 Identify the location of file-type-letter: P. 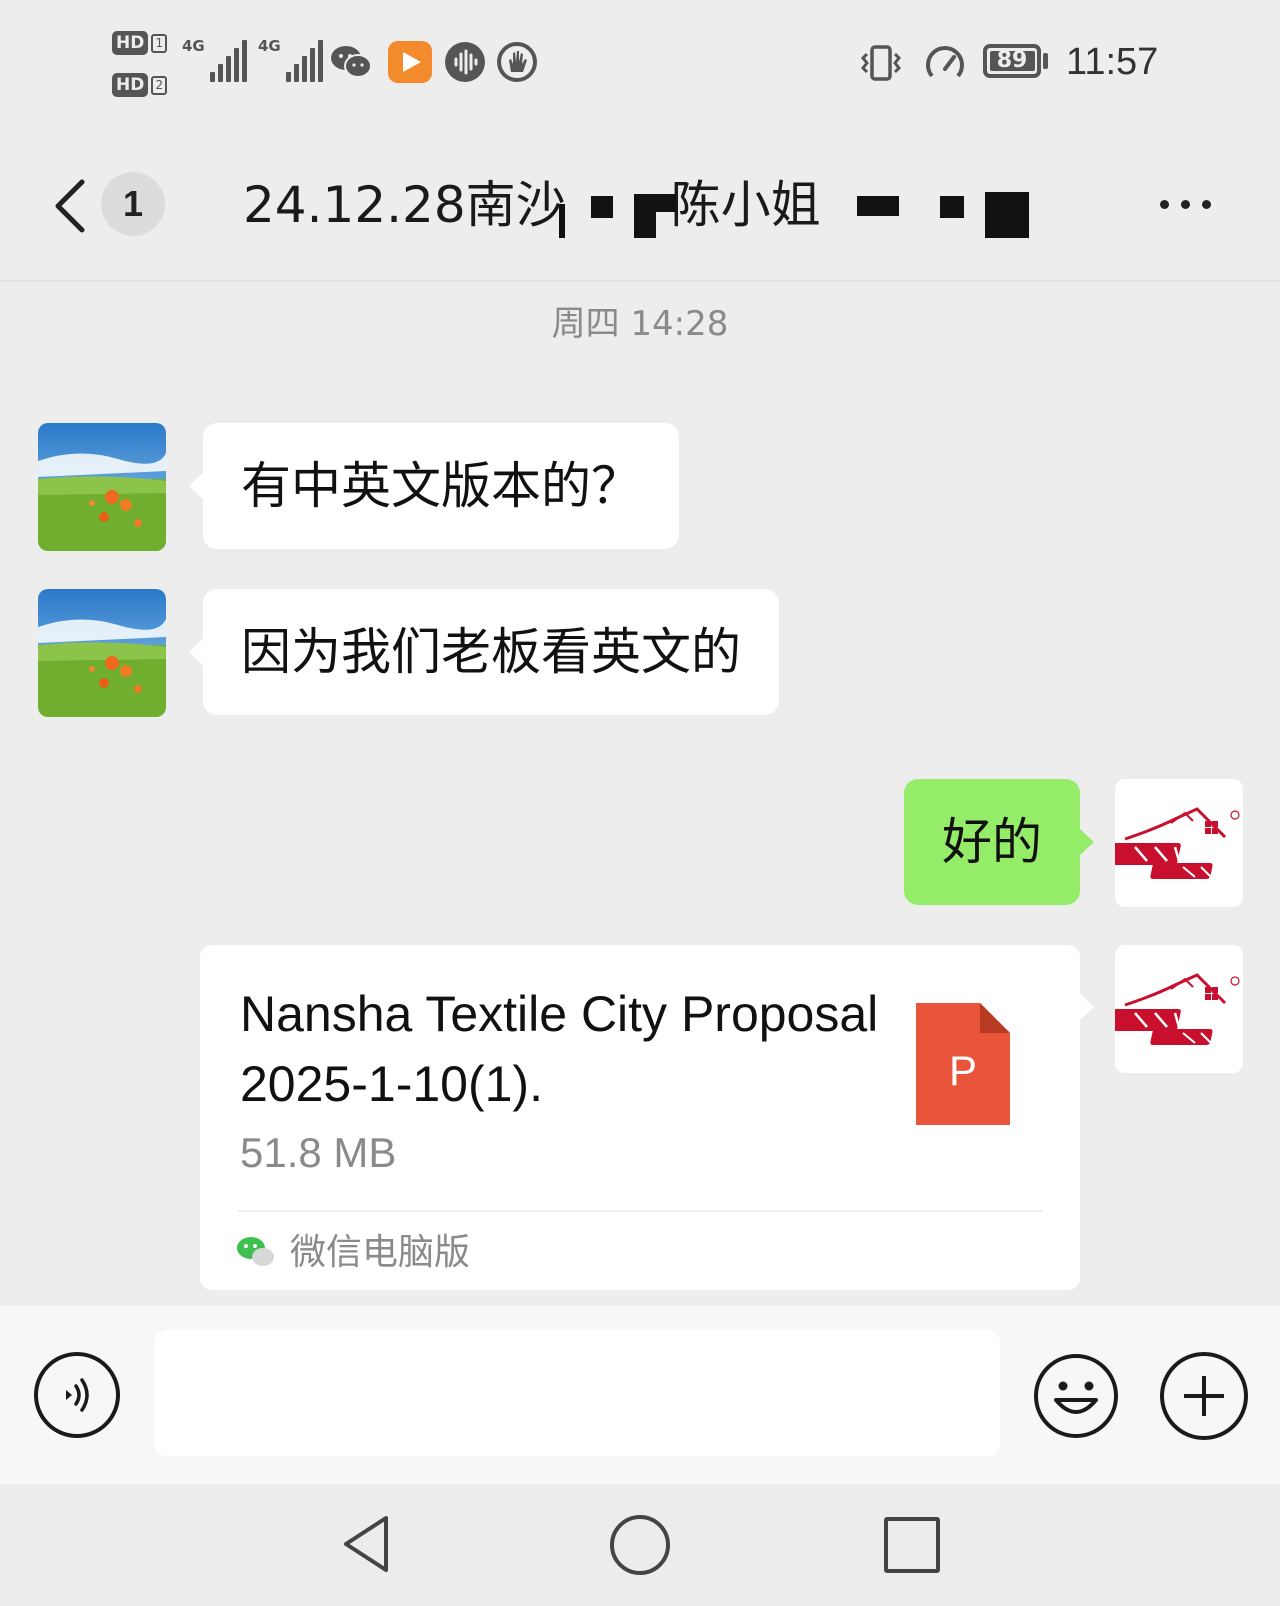
(962, 1070).